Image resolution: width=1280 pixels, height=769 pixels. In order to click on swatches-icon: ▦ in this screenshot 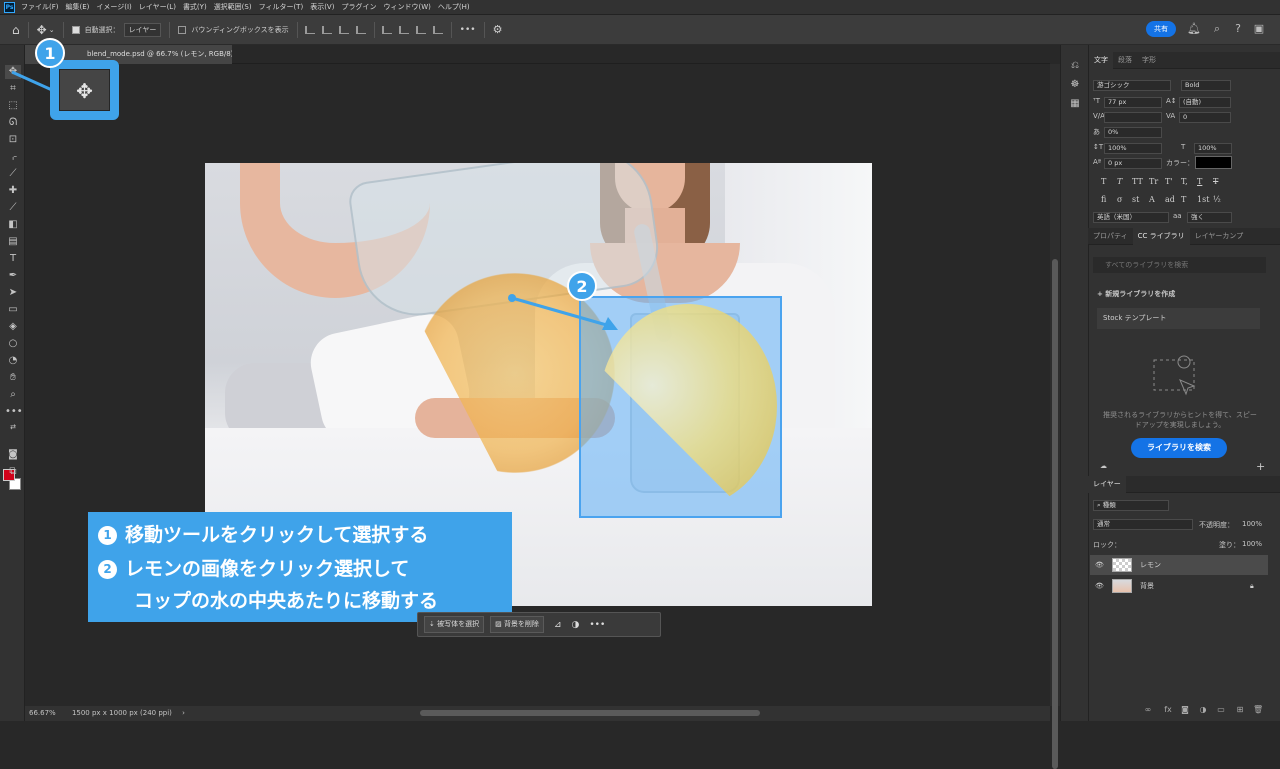, I will do `click(1075, 104)`.